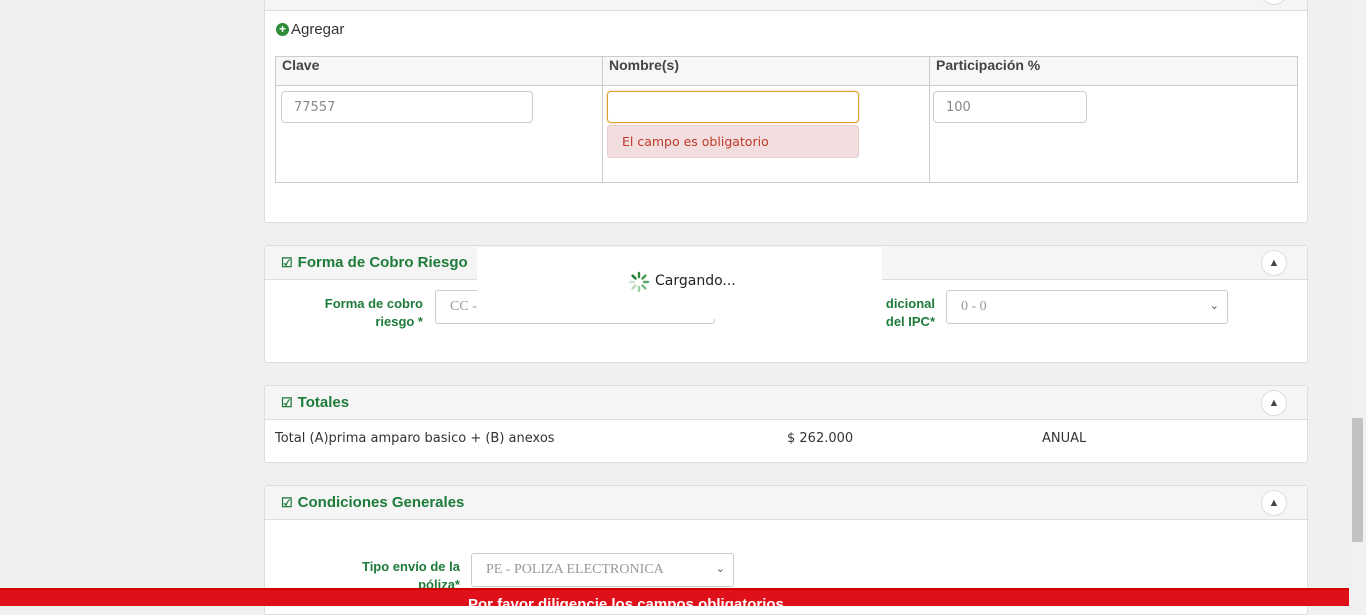  What do you see at coordinates (733, 141) in the screenshot?
I see `nombre-error-message: El campo es obligatorio` at bounding box center [733, 141].